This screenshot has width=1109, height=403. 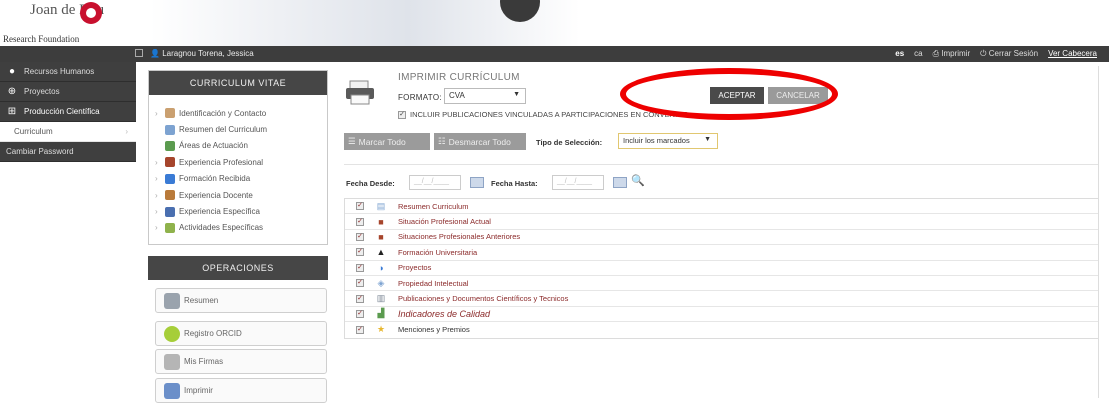 What do you see at coordinates (918, 54) in the screenshot?
I see `lang-ca-link: ca` at bounding box center [918, 54].